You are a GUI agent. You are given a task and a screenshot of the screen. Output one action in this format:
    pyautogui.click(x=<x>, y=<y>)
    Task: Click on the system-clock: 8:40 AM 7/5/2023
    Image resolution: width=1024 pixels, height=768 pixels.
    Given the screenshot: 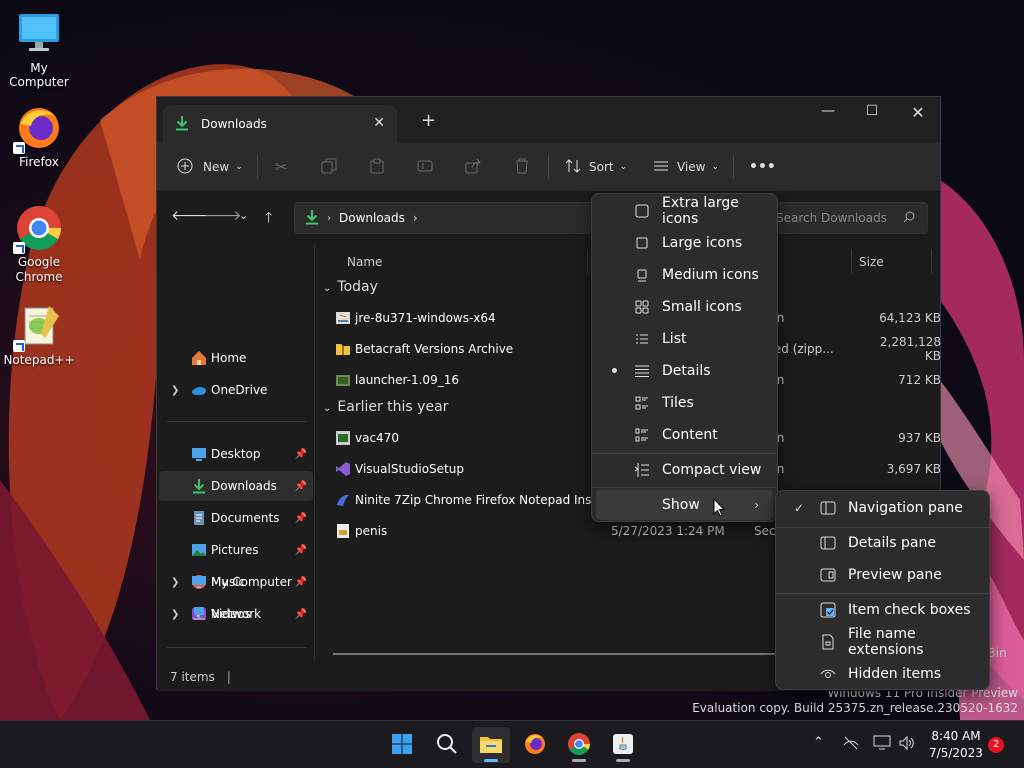 What is the action you would take?
    pyautogui.click(x=956, y=745)
    